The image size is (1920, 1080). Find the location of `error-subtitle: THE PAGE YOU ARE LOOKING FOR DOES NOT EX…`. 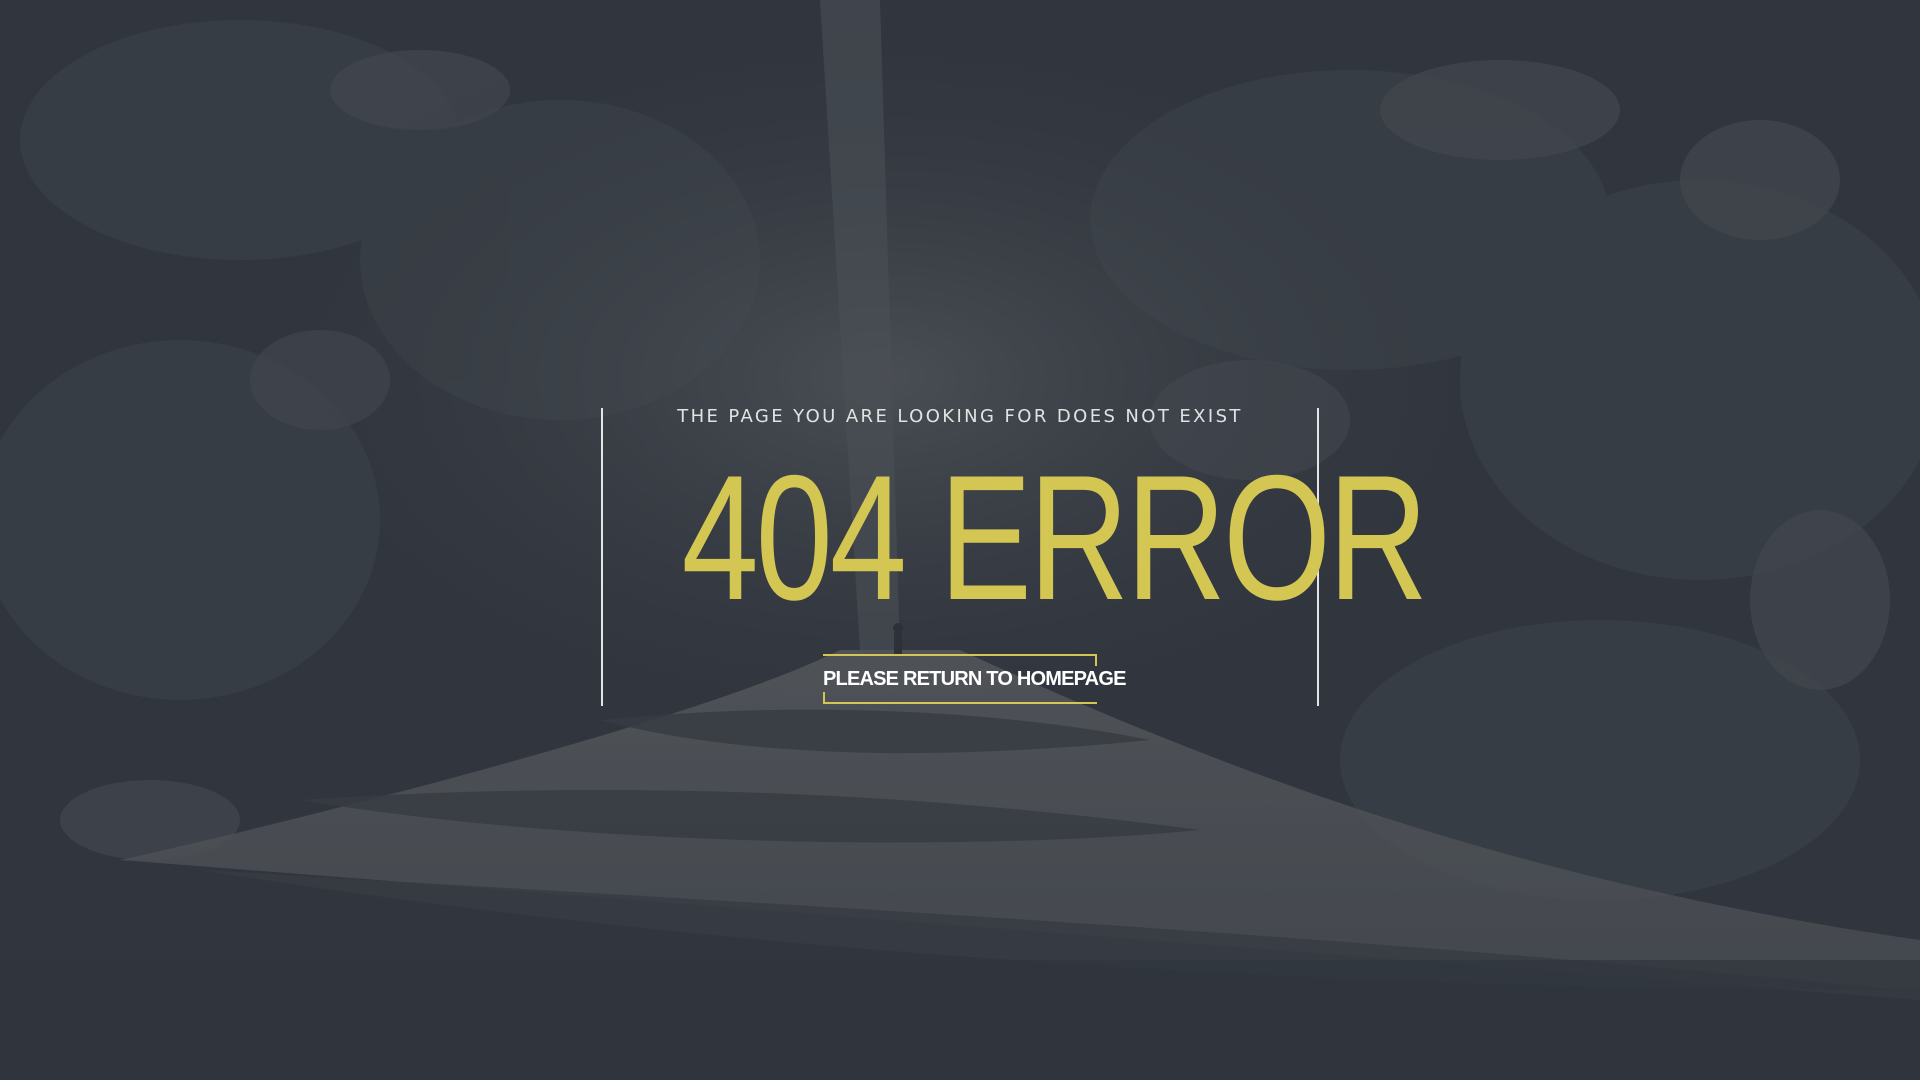

error-subtitle: THE PAGE YOU ARE LOOKING FOR DOES NOT EX… is located at coordinates (960, 416).